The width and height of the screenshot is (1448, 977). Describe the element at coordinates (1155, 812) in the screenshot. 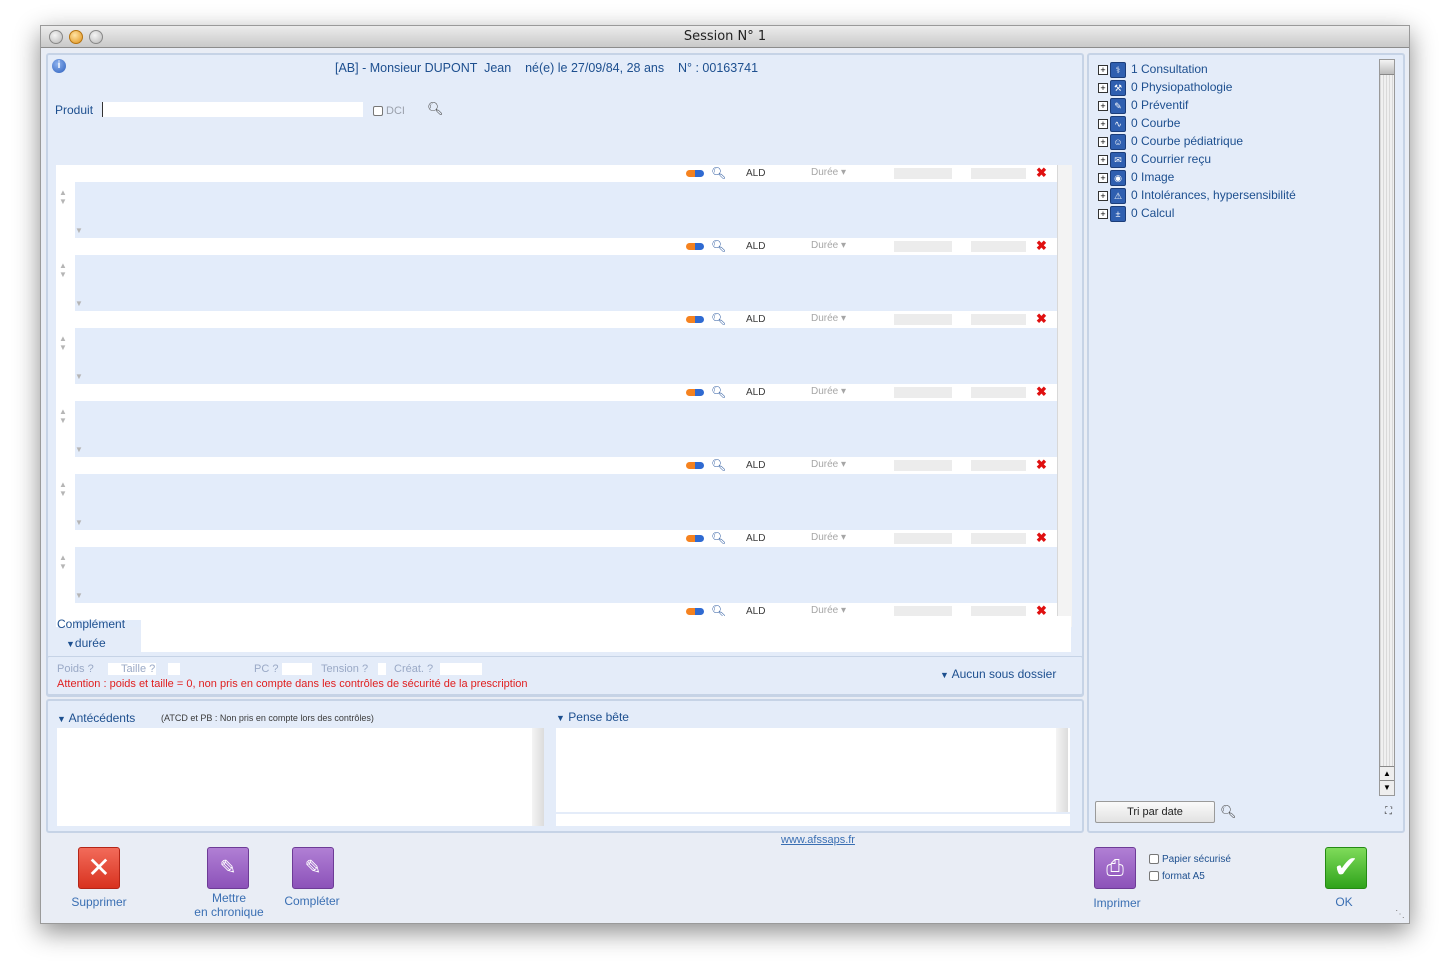

I see `sort-by-date-button: Tri par date` at that location.